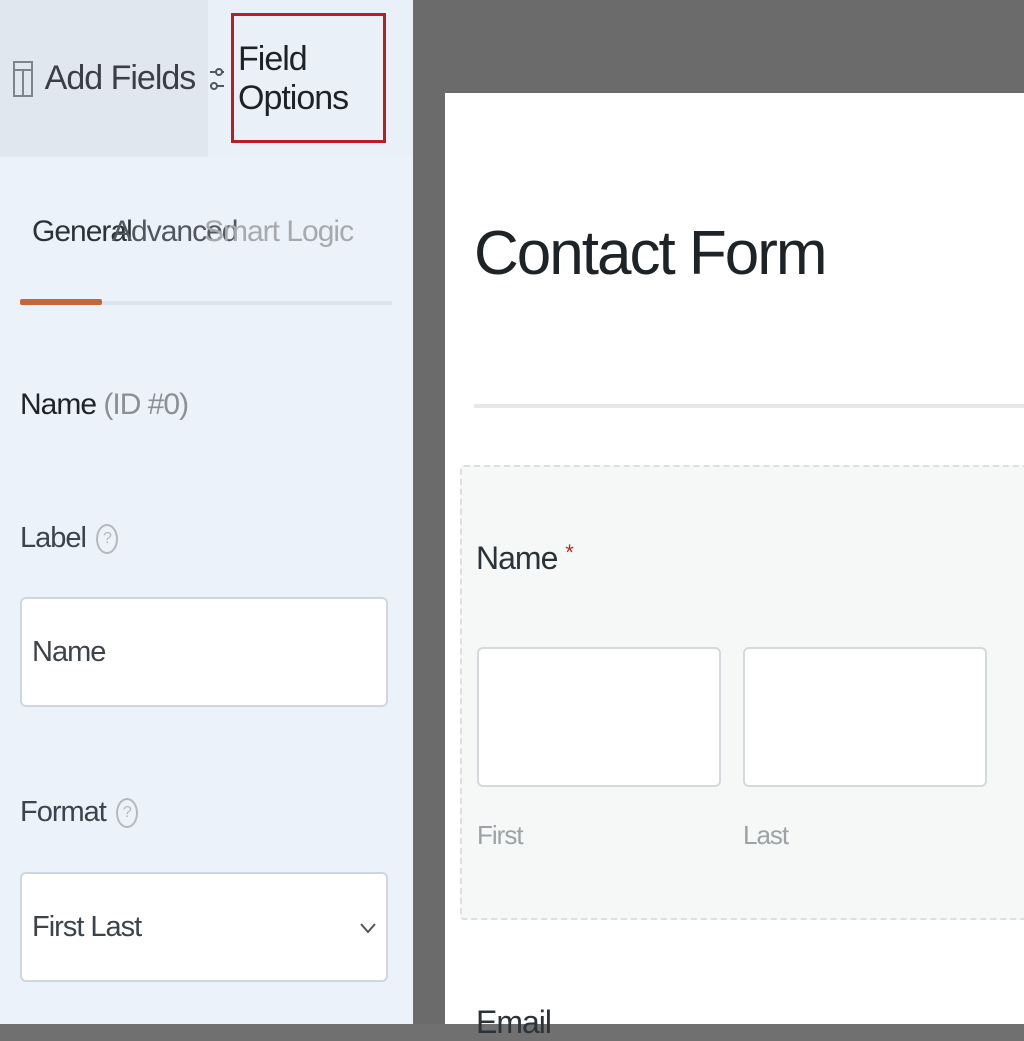 This screenshot has height=1041, width=1024. What do you see at coordinates (651, 253) in the screenshot?
I see `form-title: Contact Form` at bounding box center [651, 253].